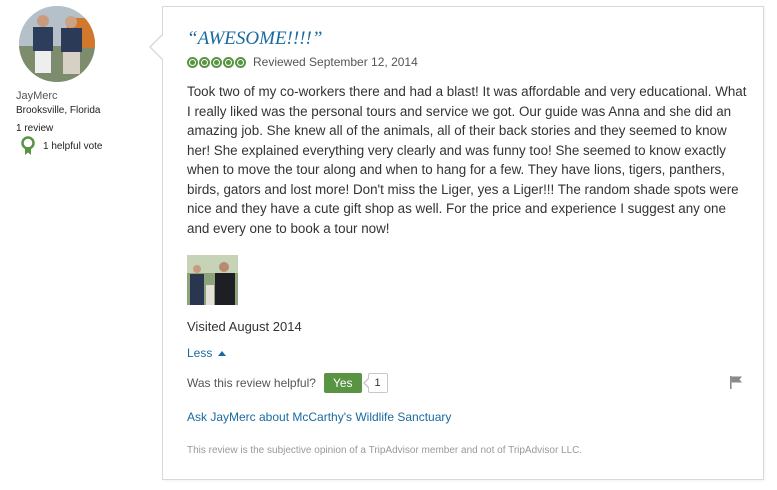  I want to click on helpful-votes-label: 1 helpful vote, so click(73, 146).